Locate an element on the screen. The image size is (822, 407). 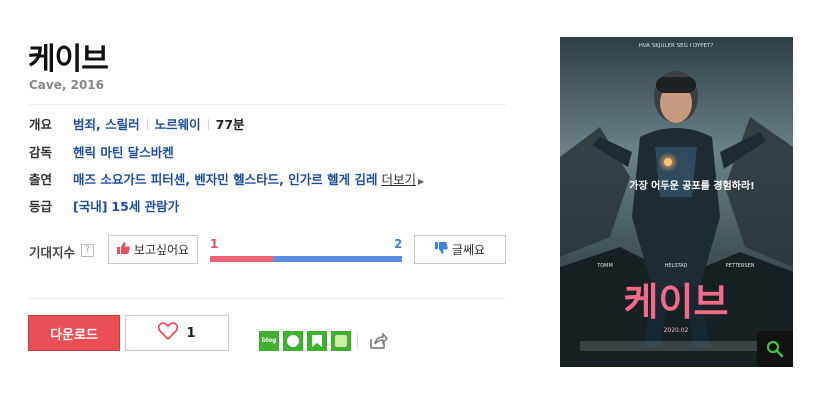
share-icon is located at coordinates (378, 341).